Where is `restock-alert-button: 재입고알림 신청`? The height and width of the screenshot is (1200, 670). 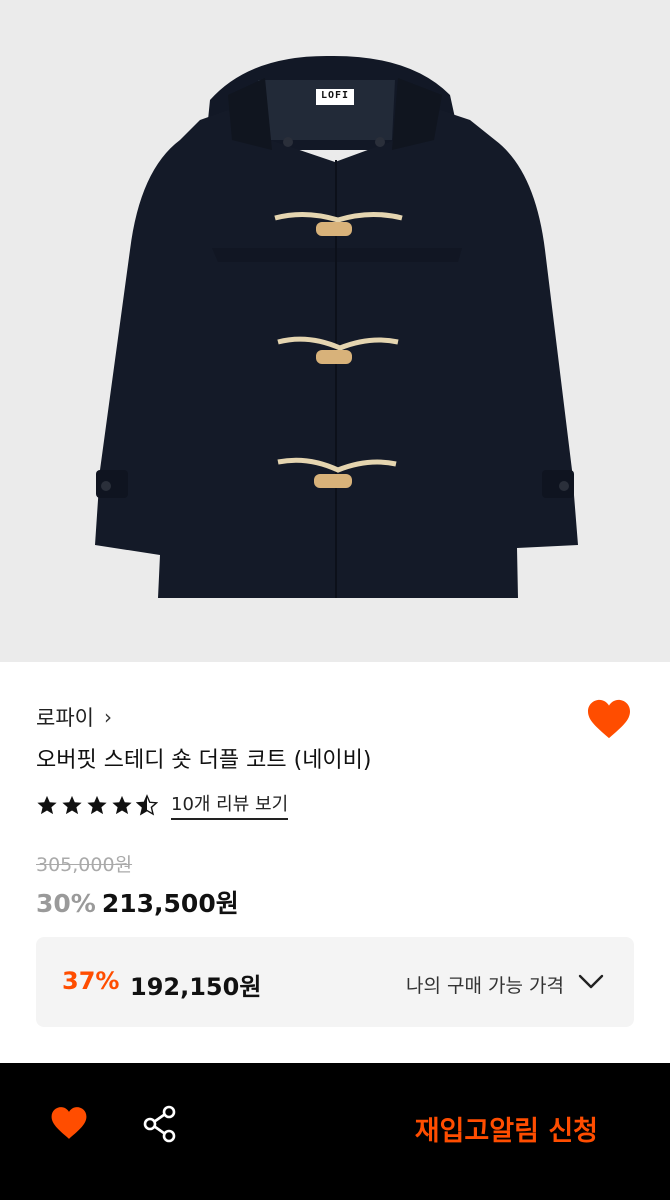
restock-alert-button: 재입고알림 신청 is located at coordinates (506, 1128).